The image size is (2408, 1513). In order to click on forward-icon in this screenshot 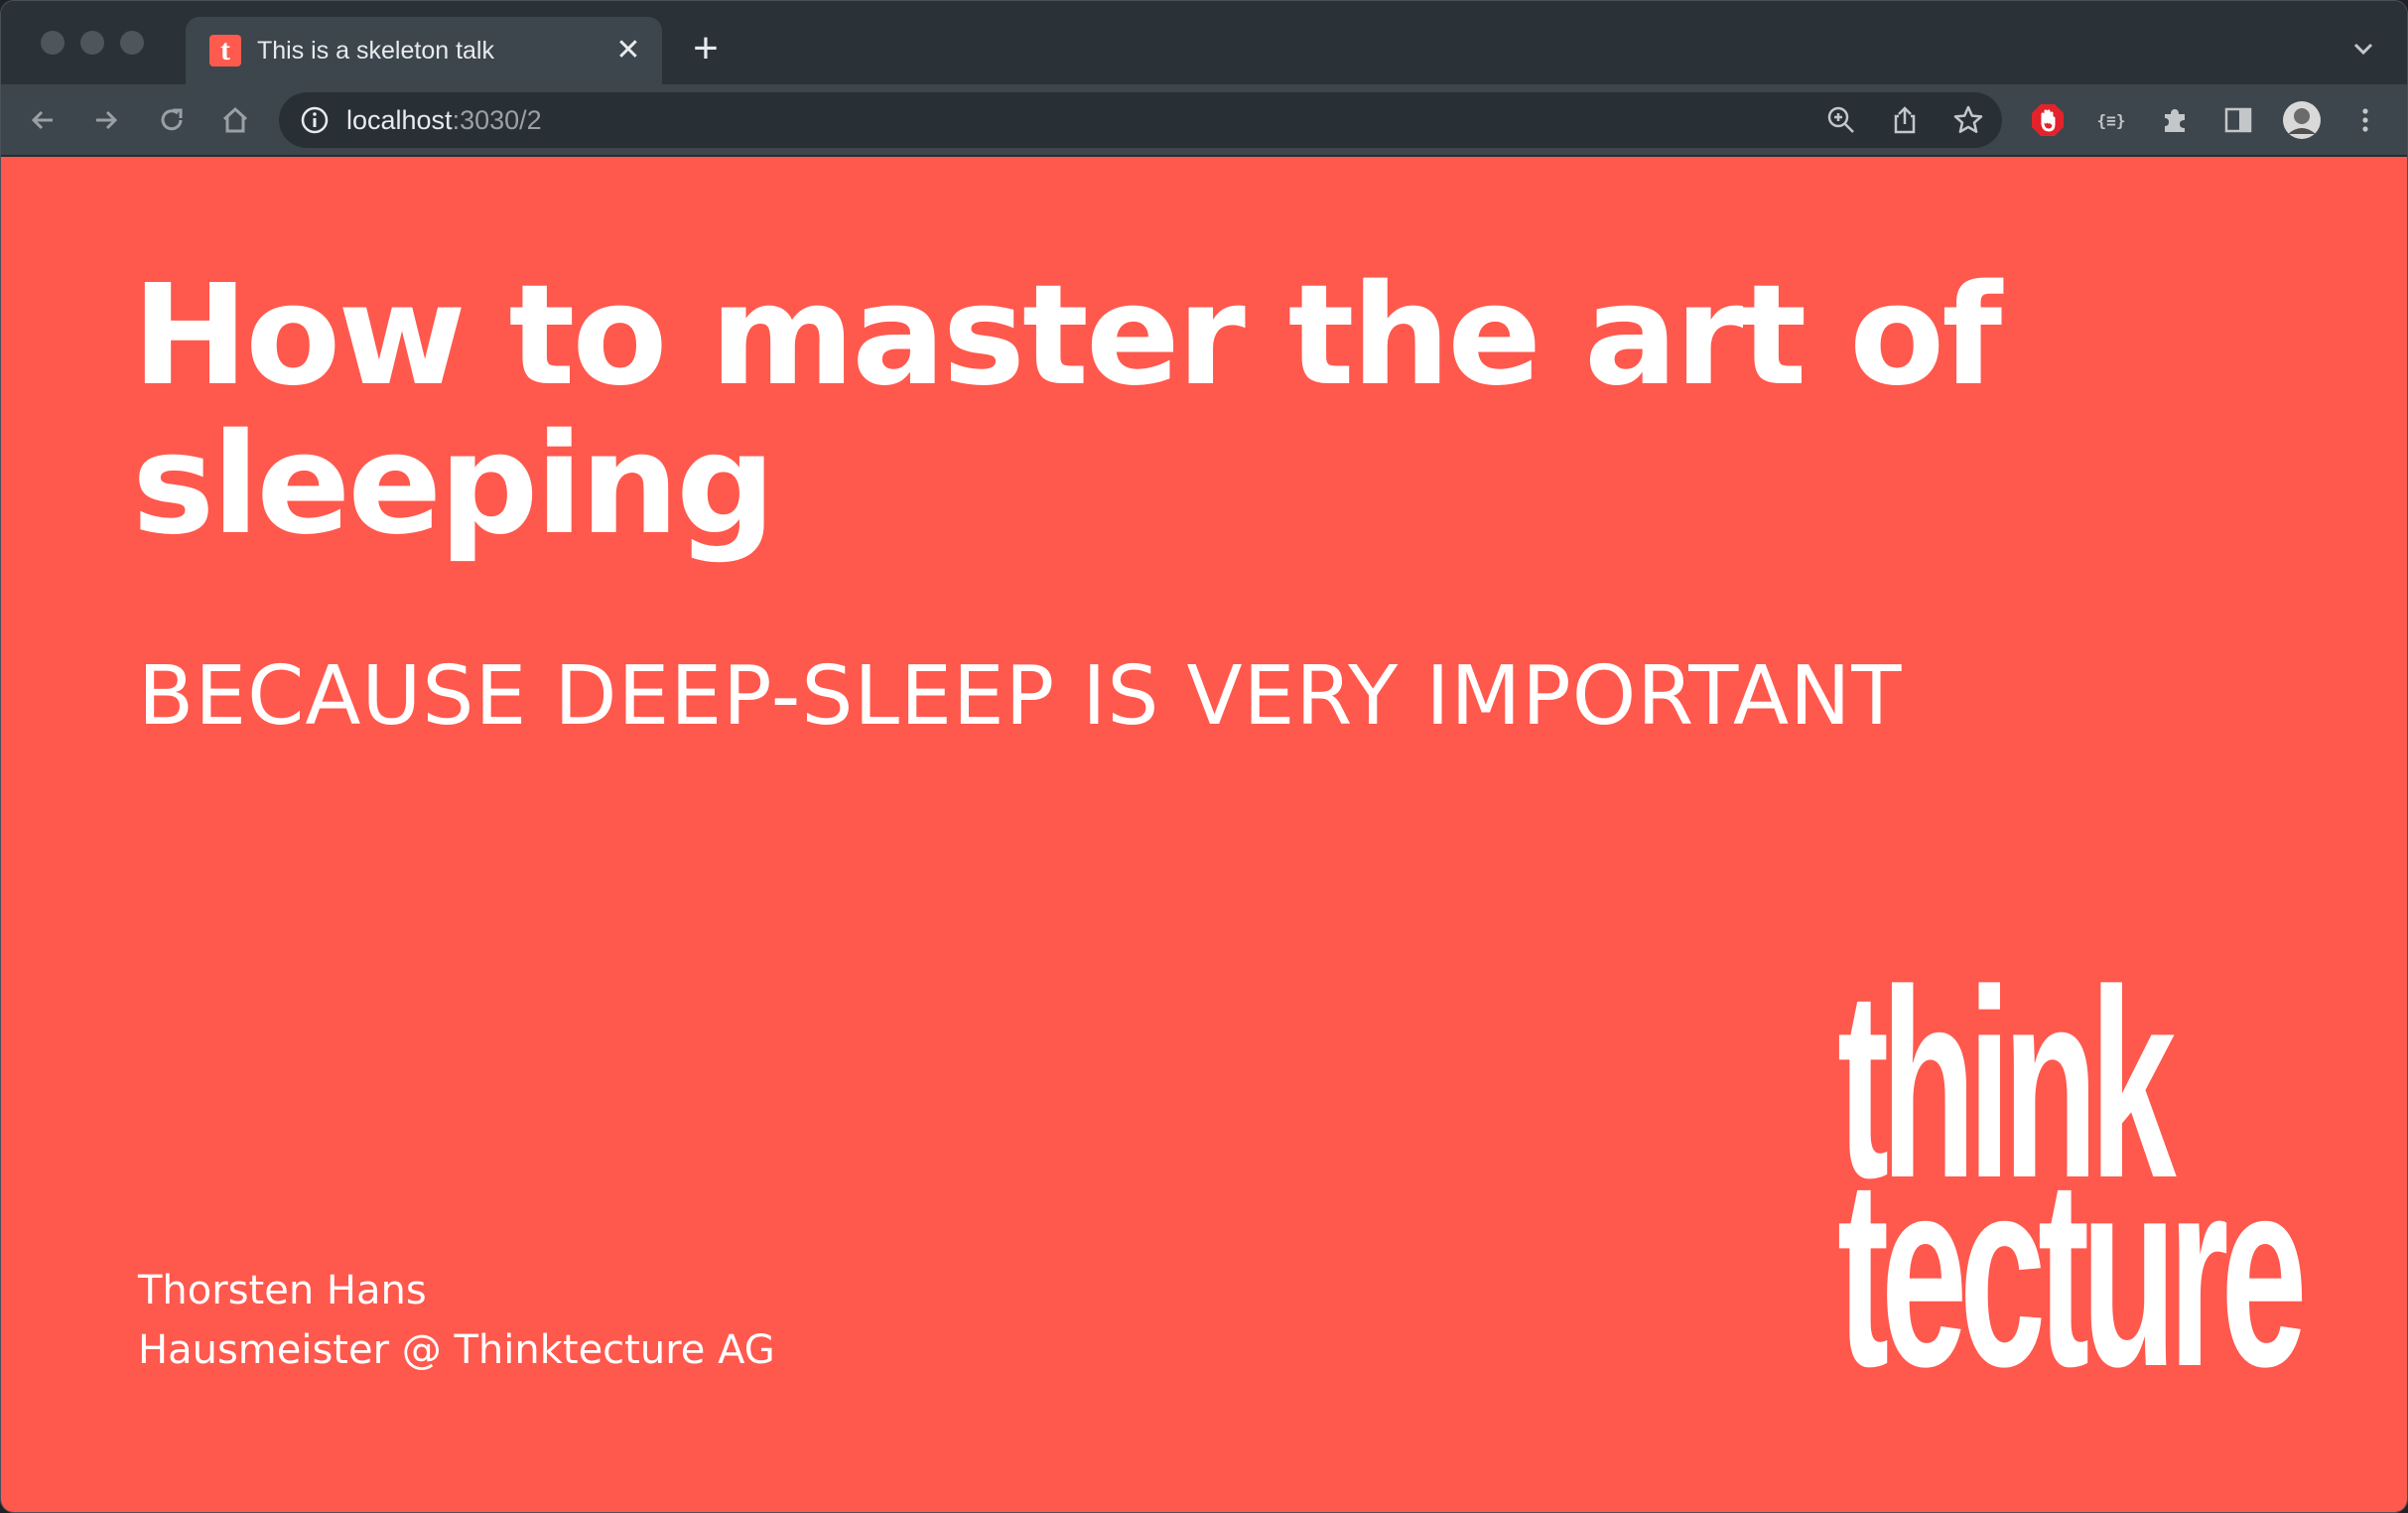, I will do `click(106, 120)`.